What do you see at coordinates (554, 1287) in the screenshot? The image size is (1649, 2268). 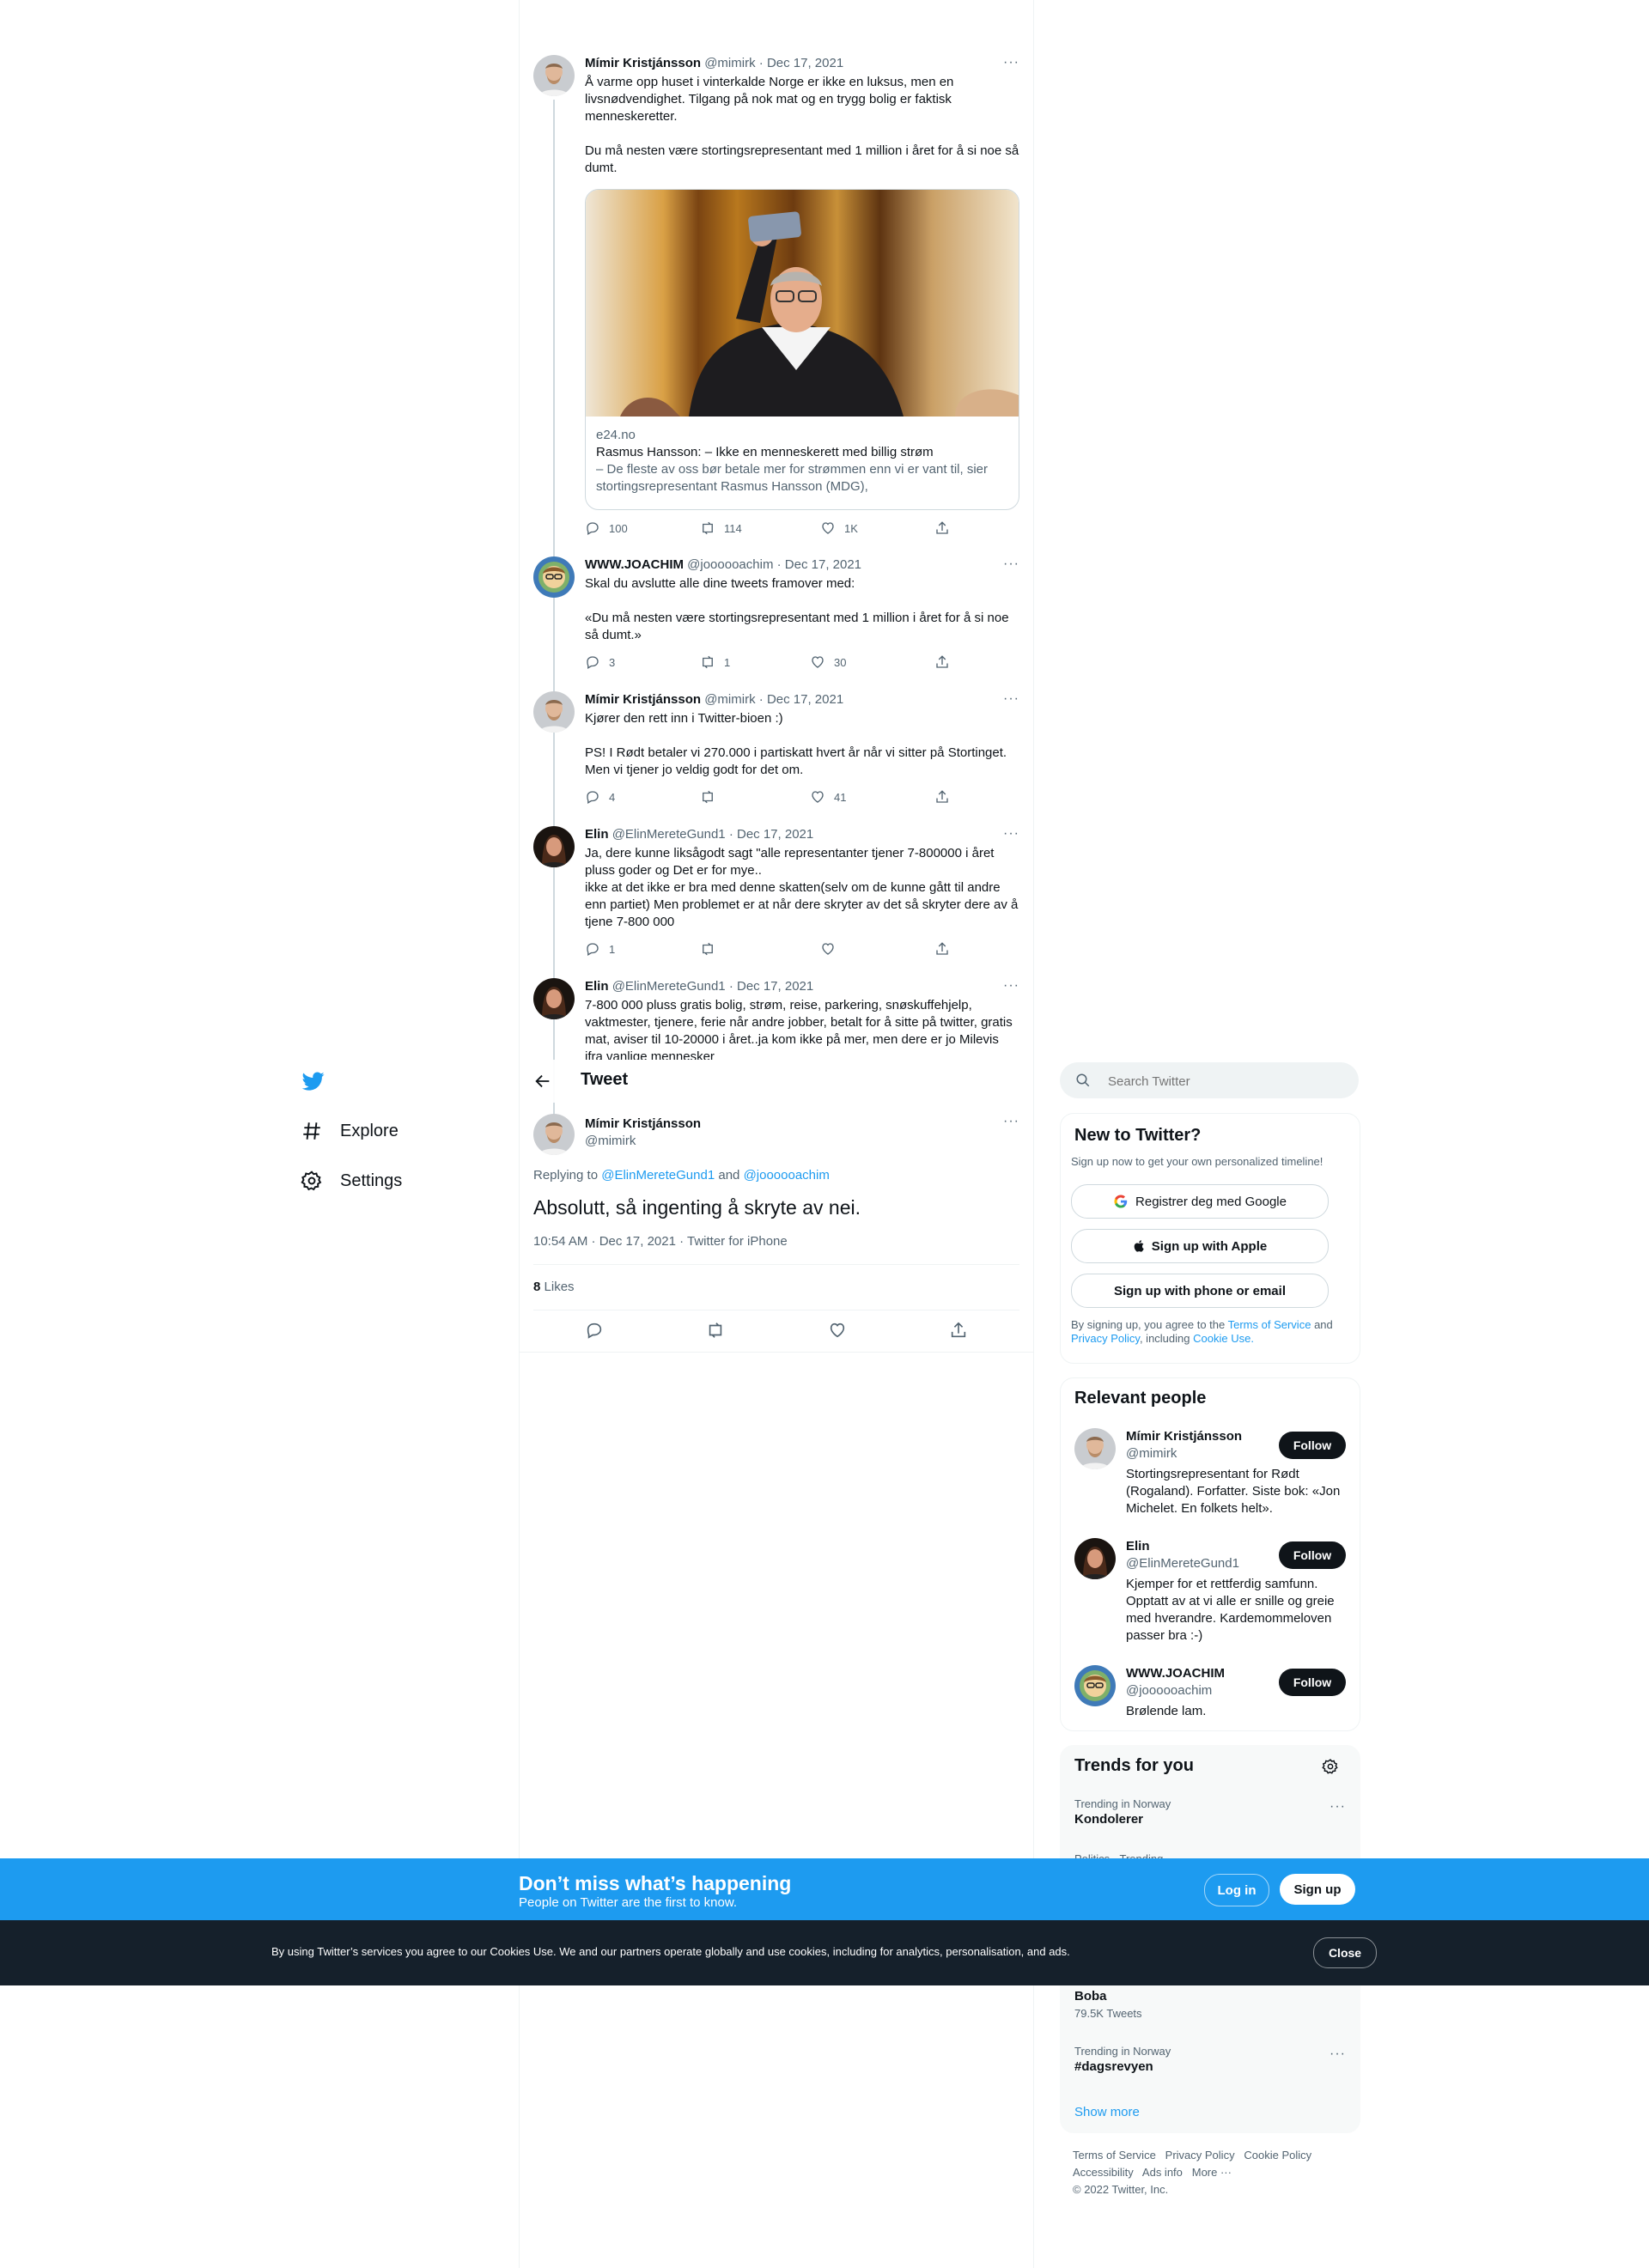 I see `likes-stat: 8 Likes` at bounding box center [554, 1287].